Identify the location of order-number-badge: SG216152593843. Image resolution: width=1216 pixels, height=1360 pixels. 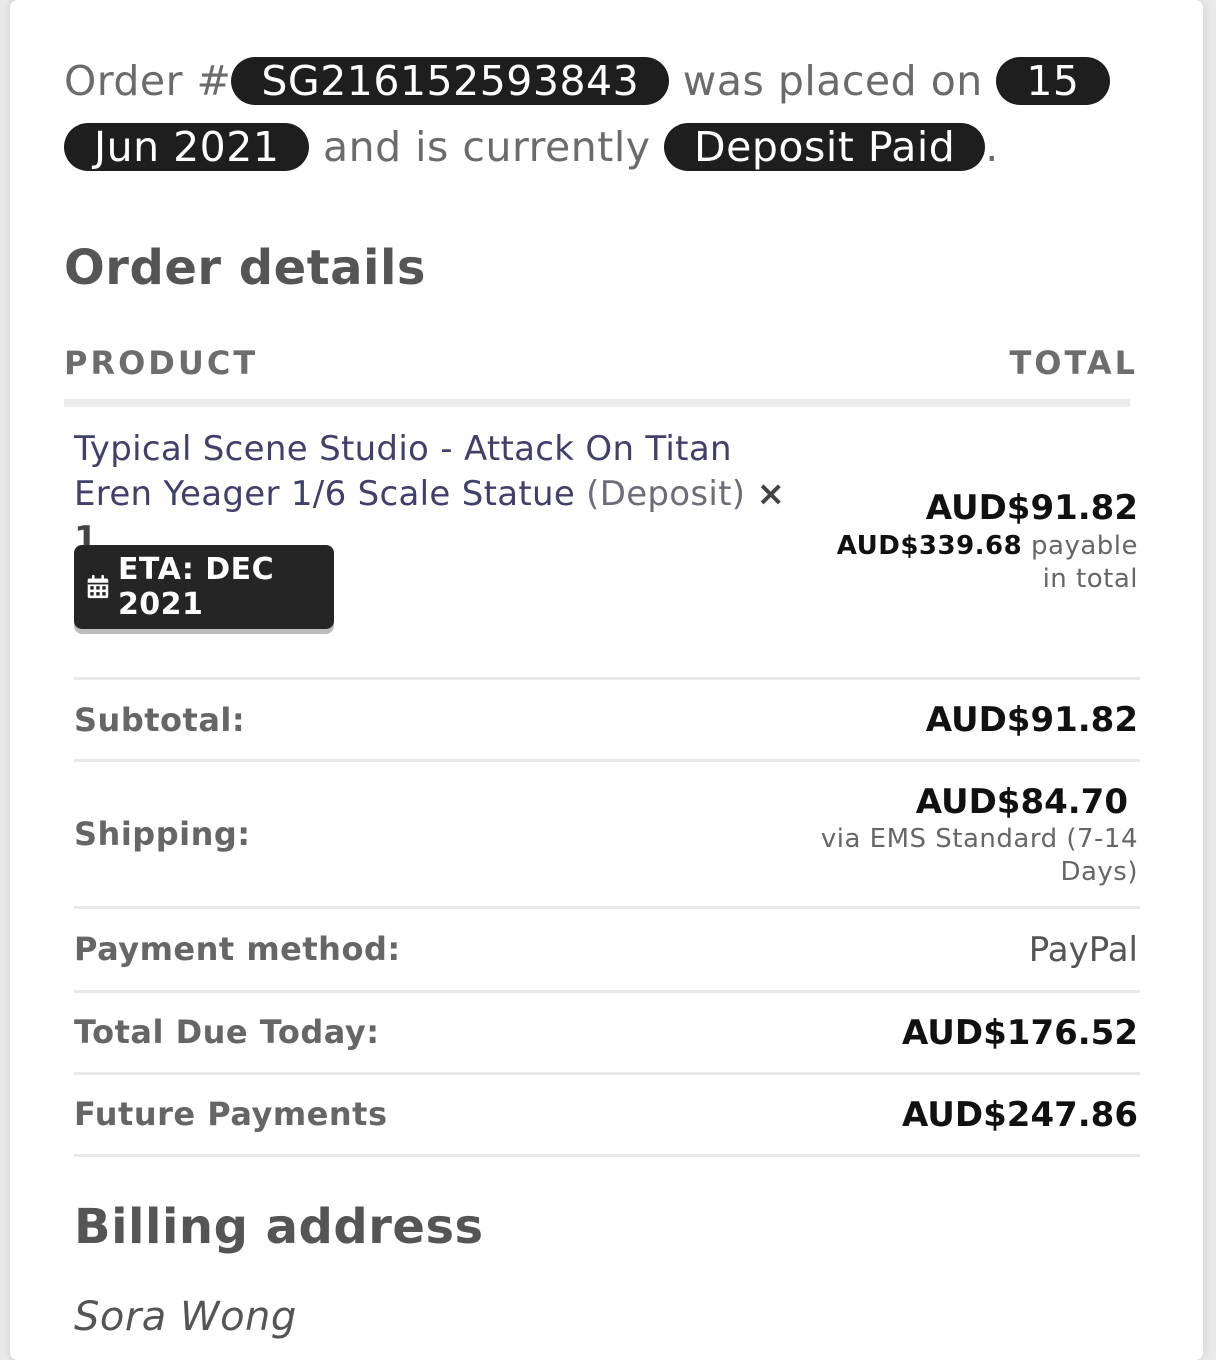
(450, 81).